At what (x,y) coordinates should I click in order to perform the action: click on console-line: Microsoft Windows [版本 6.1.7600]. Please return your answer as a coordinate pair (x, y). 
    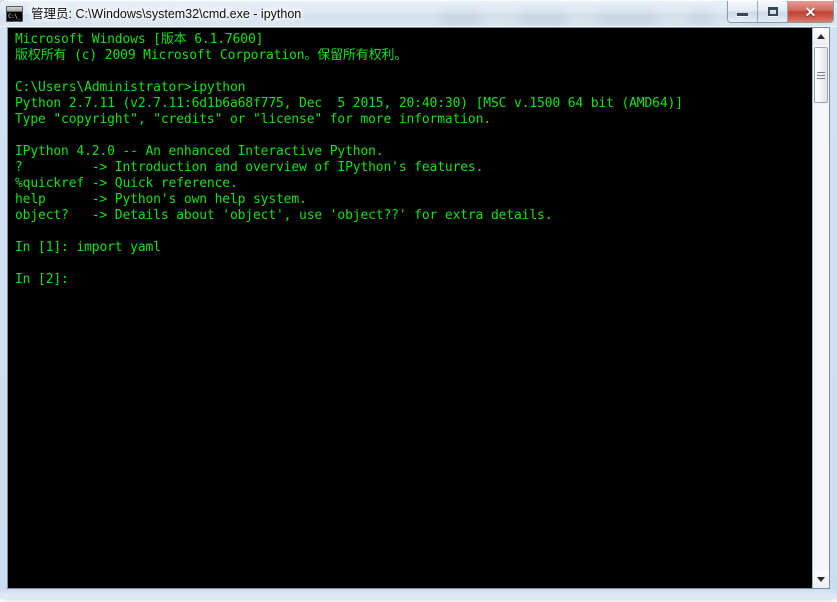
    Looking at the image, I should click on (139, 39).